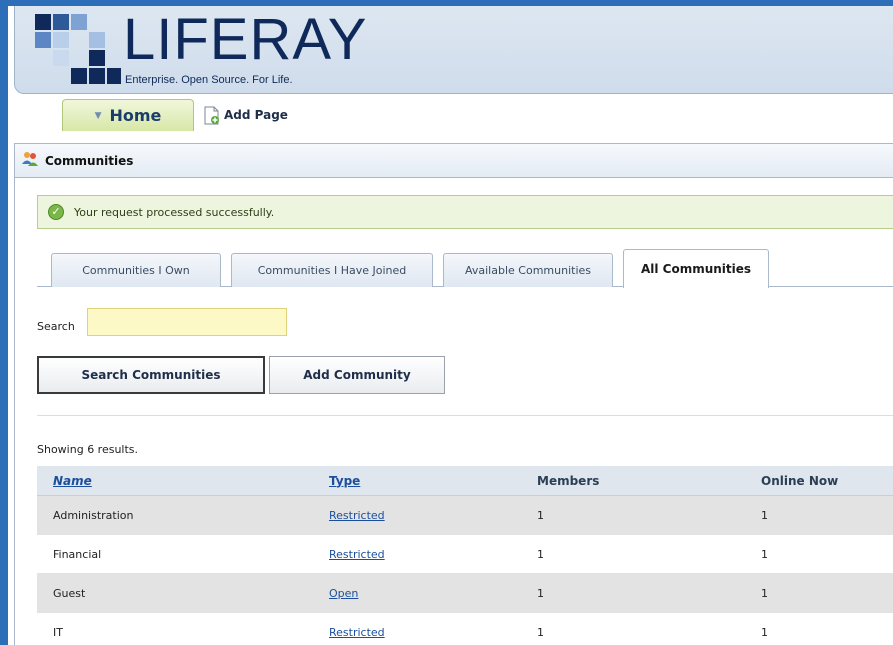 The image size is (893, 645). What do you see at coordinates (209, 80) in the screenshot?
I see `logo-tagline: Enterprise. Open Source. For Life.` at bounding box center [209, 80].